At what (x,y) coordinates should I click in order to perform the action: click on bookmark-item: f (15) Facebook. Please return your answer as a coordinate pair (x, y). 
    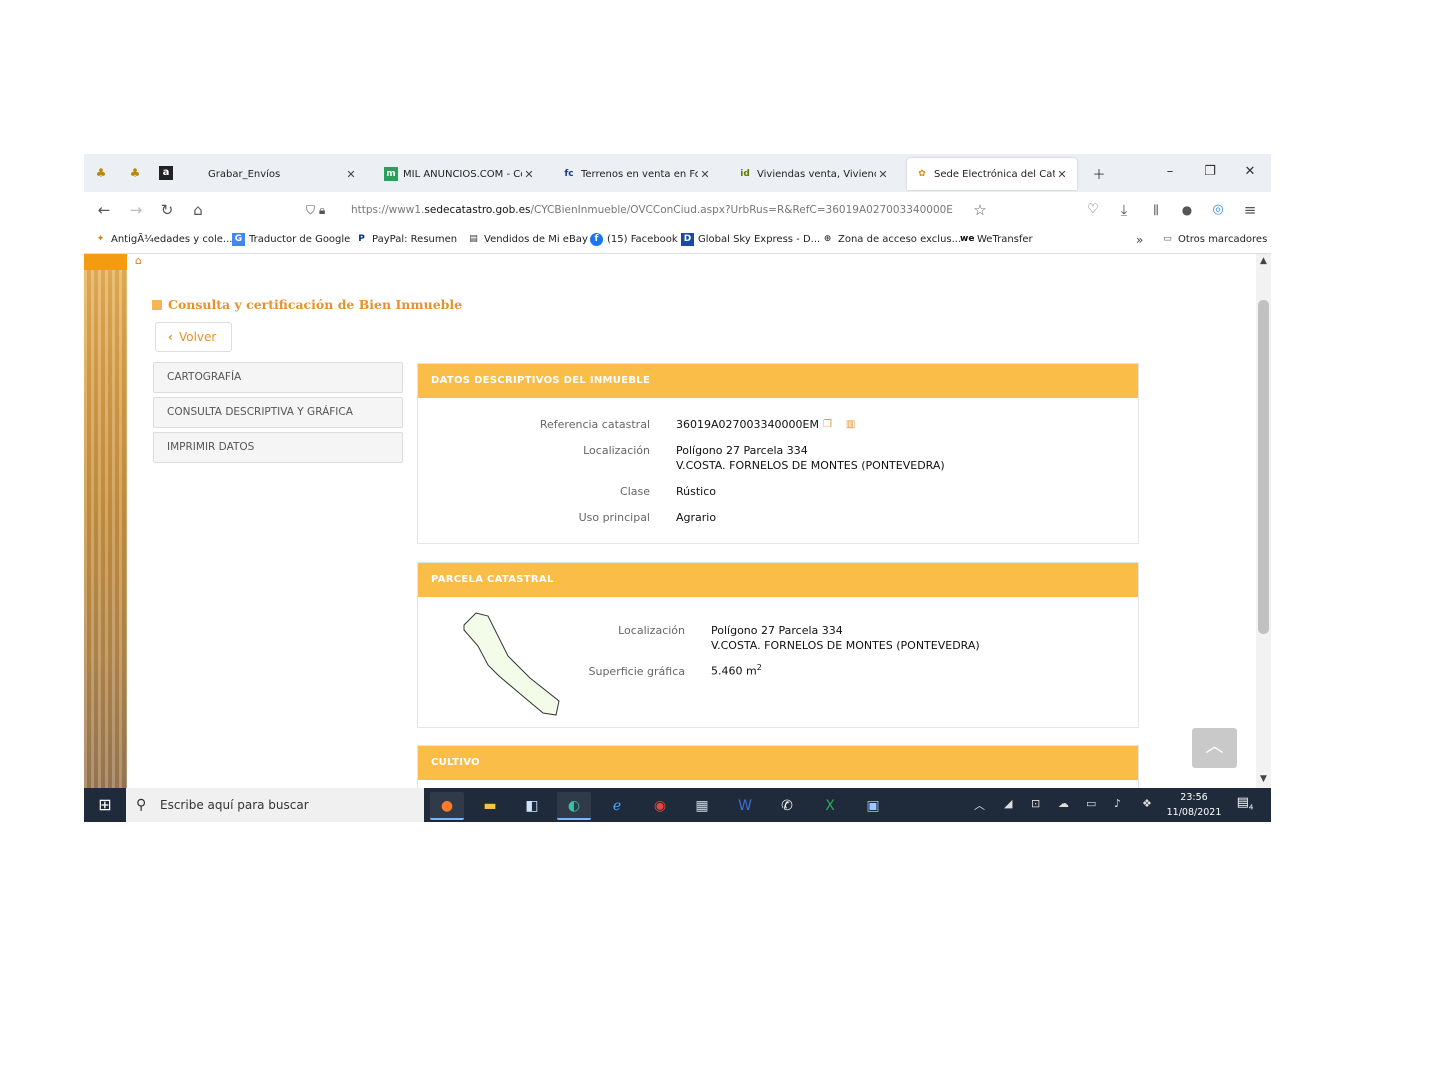
    Looking at the image, I should click on (634, 239).